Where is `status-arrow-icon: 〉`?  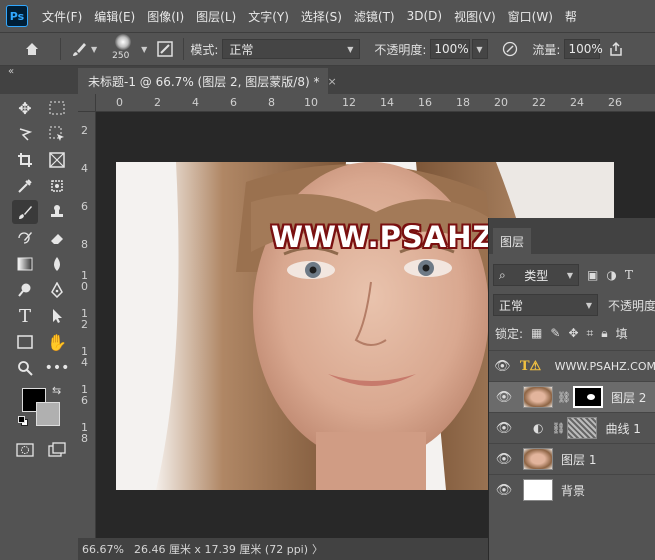 status-arrow-icon: 〉 is located at coordinates (317, 549).